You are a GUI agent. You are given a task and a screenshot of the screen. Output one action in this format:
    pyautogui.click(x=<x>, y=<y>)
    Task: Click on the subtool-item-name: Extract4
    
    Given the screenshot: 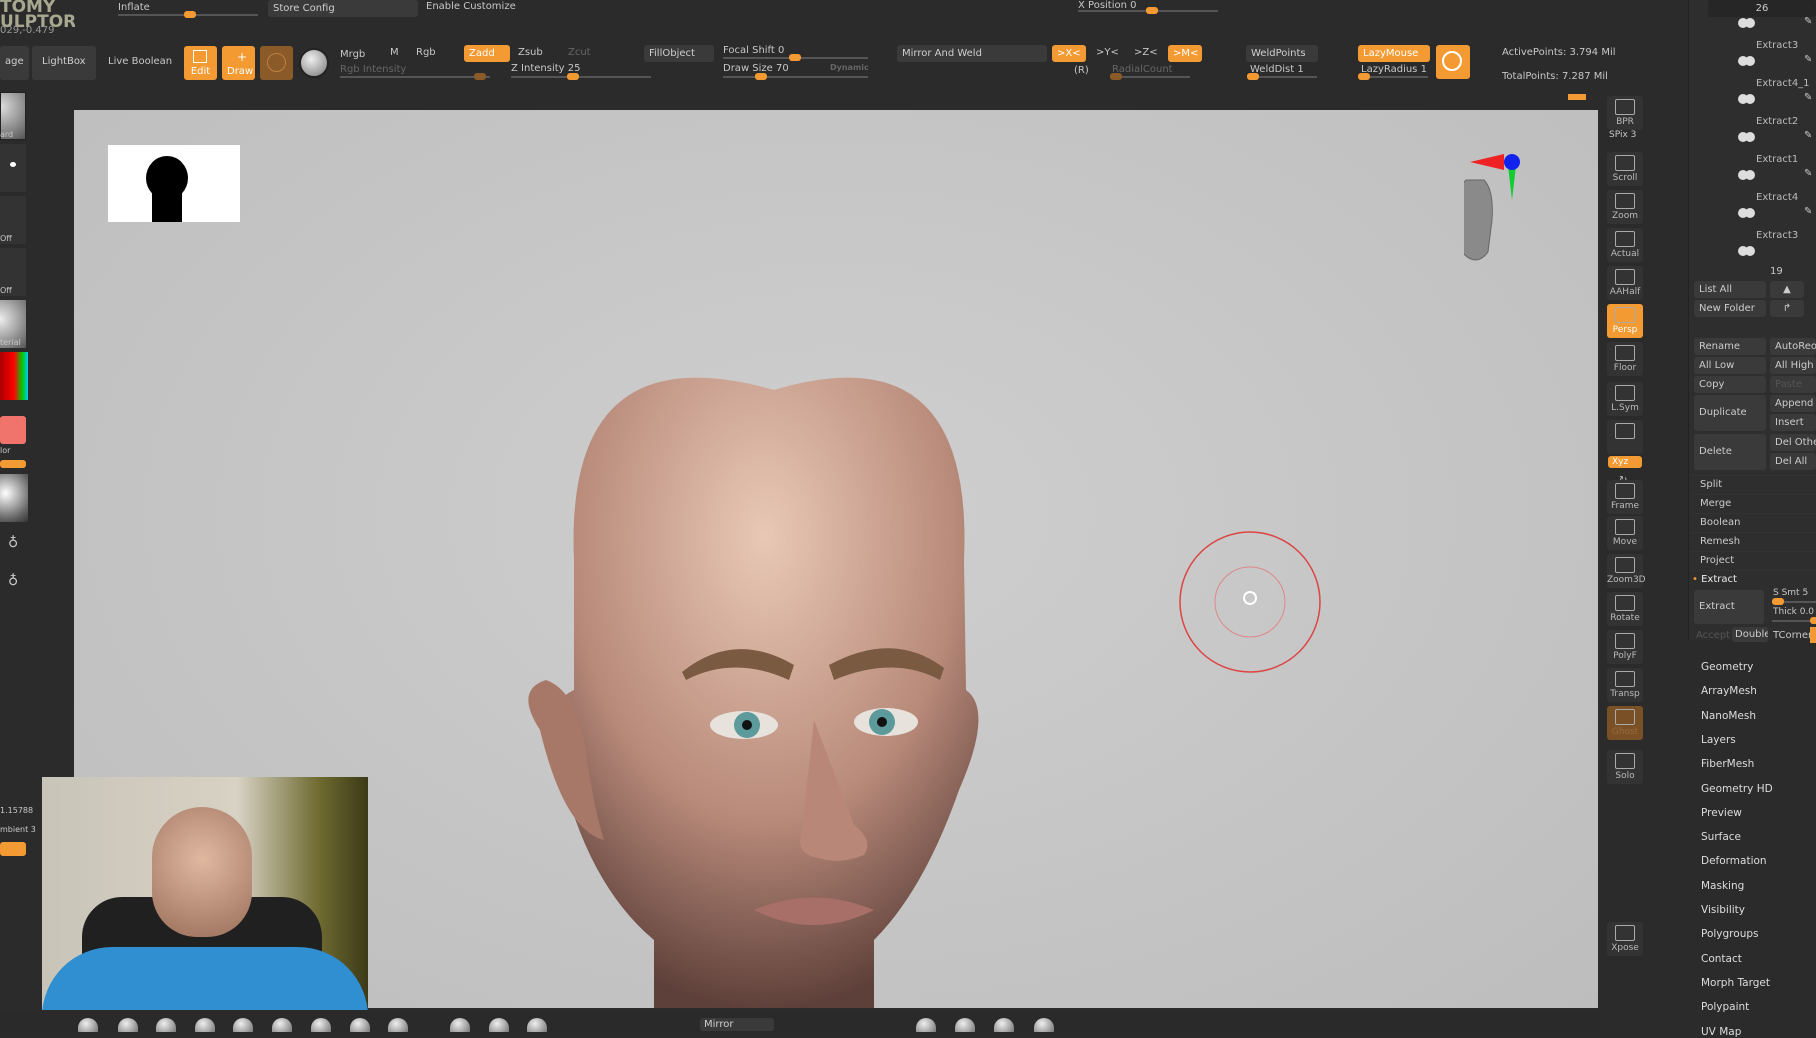 What is the action you would take?
    pyautogui.click(x=1777, y=197)
    